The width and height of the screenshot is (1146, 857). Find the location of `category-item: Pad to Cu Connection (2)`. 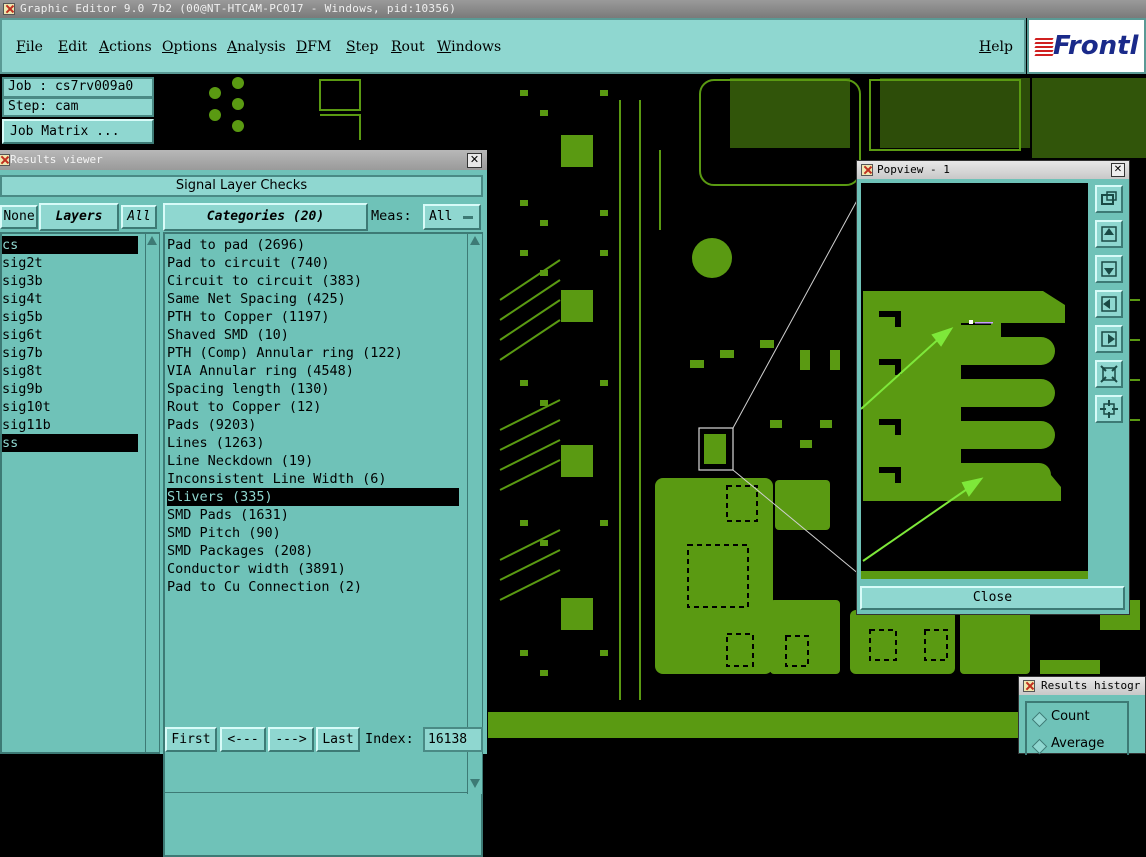

category-item: Pad to Cu Connection (2) is located at coordinates (313, 587).